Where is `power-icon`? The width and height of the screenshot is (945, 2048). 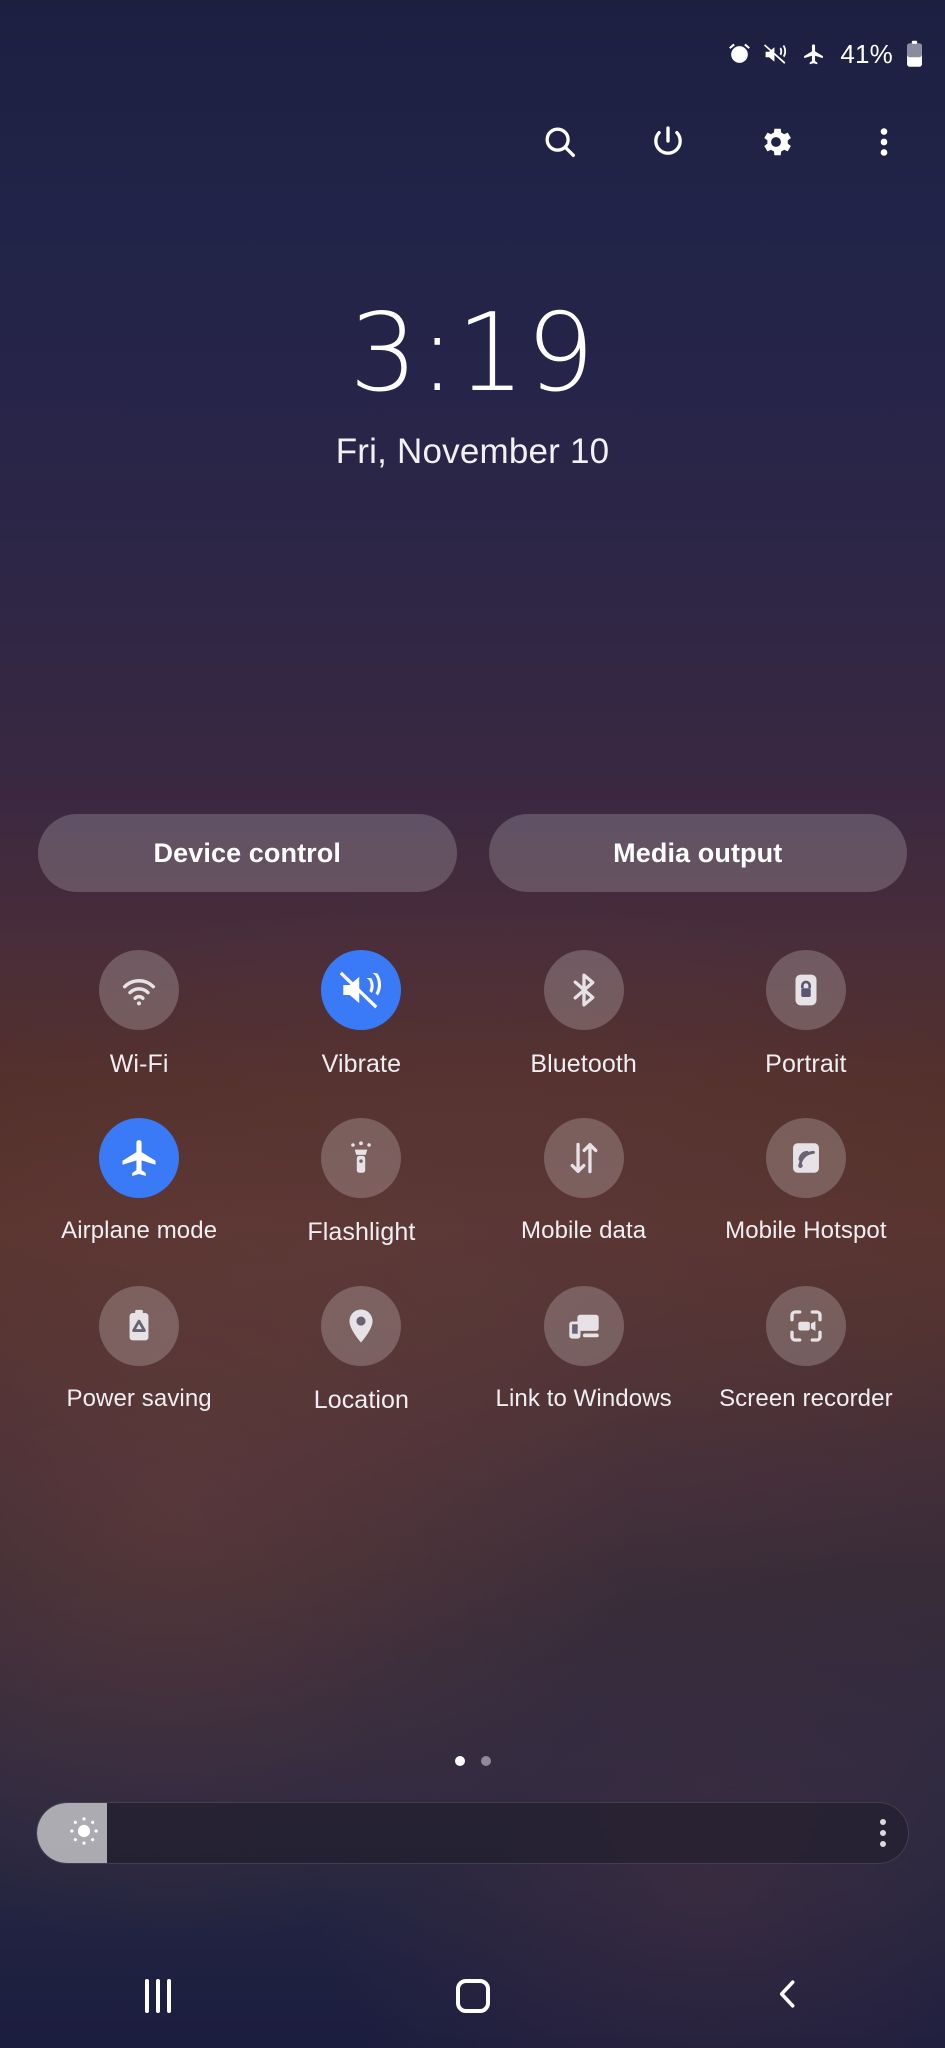
power-icon is located at coordinates (668, 142).